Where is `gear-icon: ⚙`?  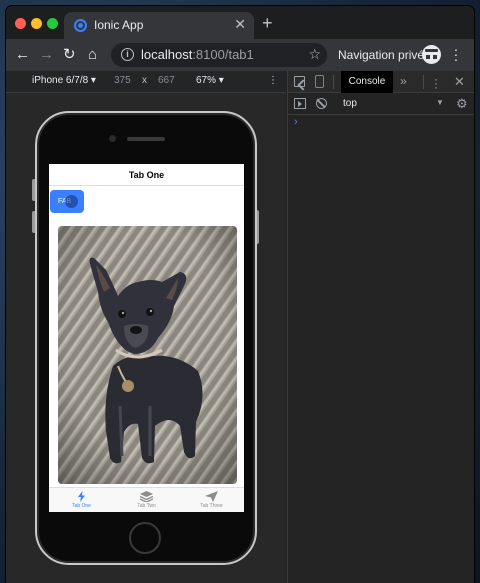
gear-icon: ⚙ is located at coordinates (462, 104).